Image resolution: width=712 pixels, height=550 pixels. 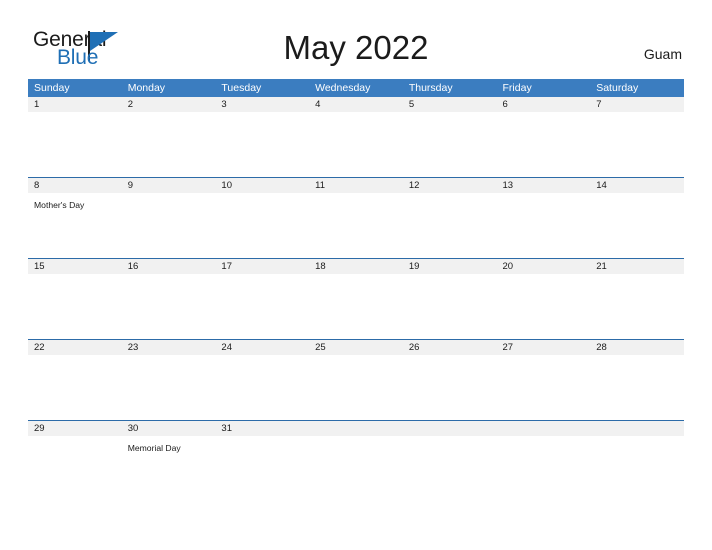 What do you see at coordinates (75, 428) in the screenshot?
I see `day-number: 29` at bounding box center [75, 428].